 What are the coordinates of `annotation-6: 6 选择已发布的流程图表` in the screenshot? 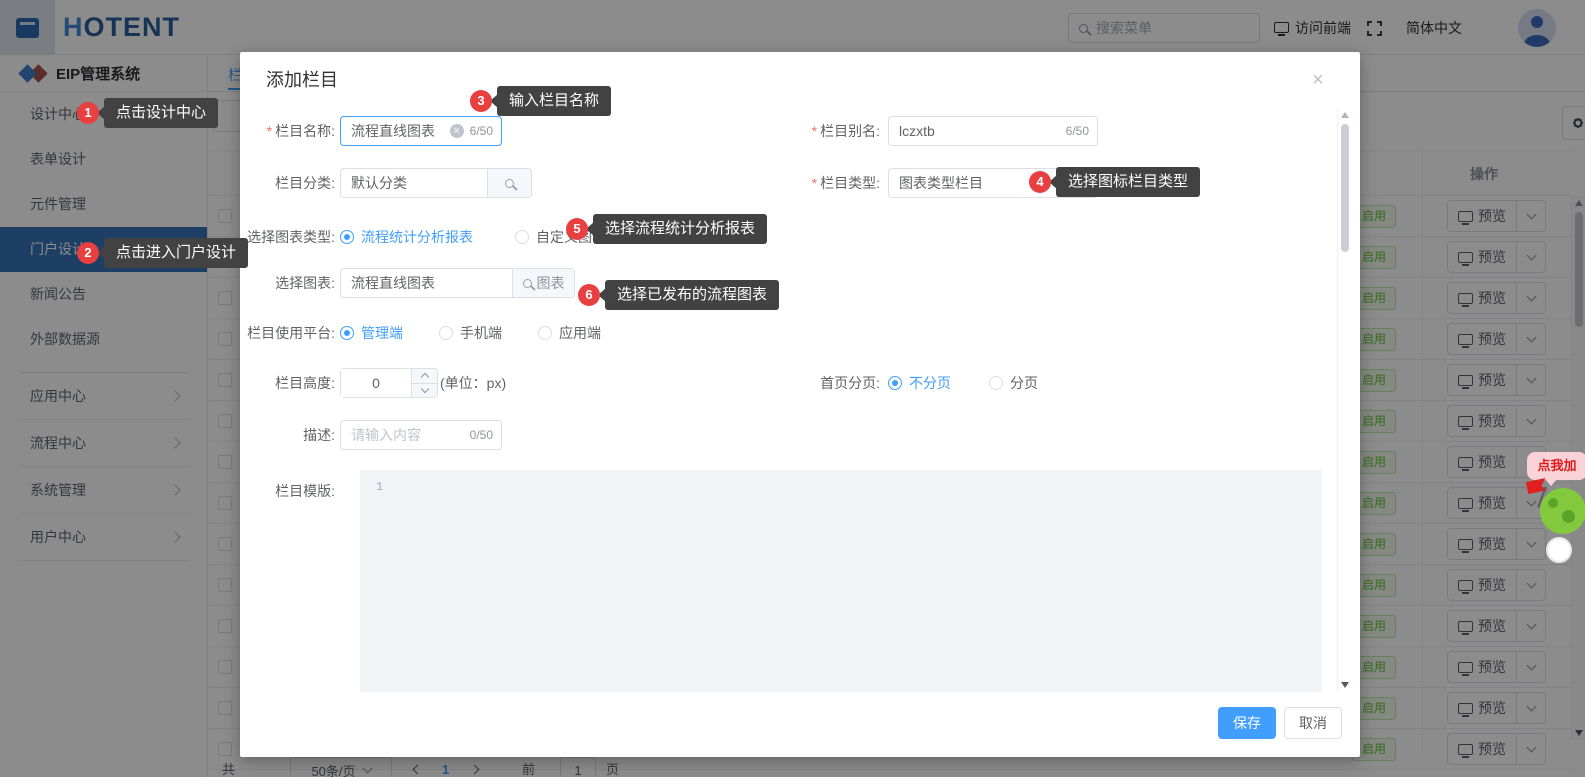 It's located at (679, 295).